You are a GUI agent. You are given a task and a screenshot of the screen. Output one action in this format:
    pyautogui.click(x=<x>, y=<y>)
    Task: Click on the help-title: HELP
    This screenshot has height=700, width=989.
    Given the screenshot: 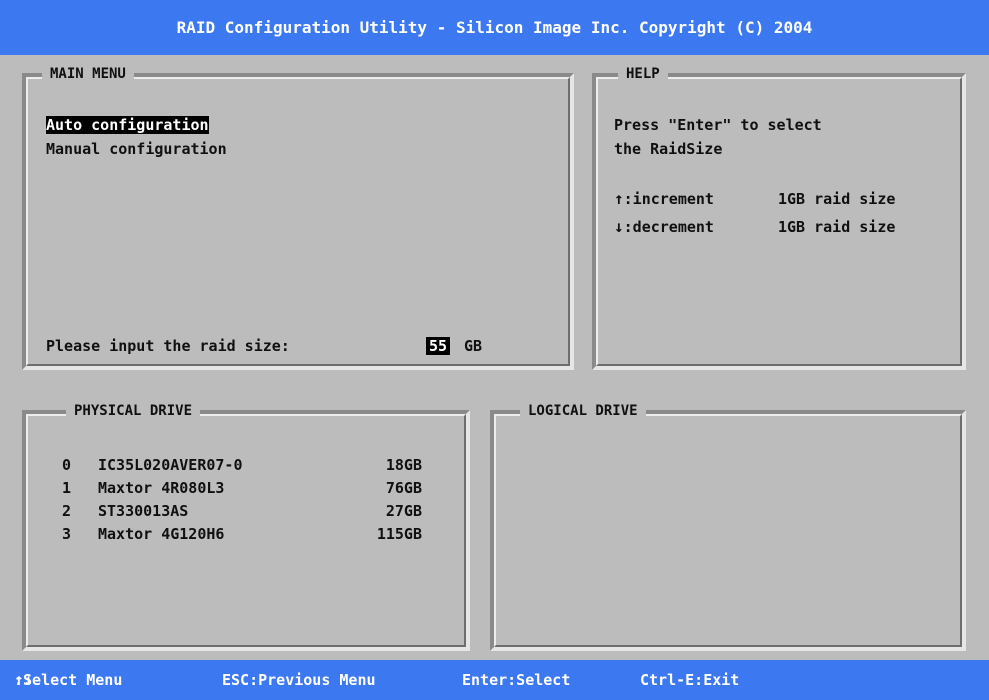 What is the action you would take?
    pyautogui.click(x=643, y=74)
    